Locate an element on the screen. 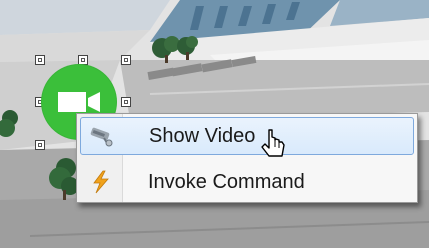 The width and height of the screenshot is (429, 248). menu-item-invoke-command: Invoke Command is located at coordinates (247, 182).